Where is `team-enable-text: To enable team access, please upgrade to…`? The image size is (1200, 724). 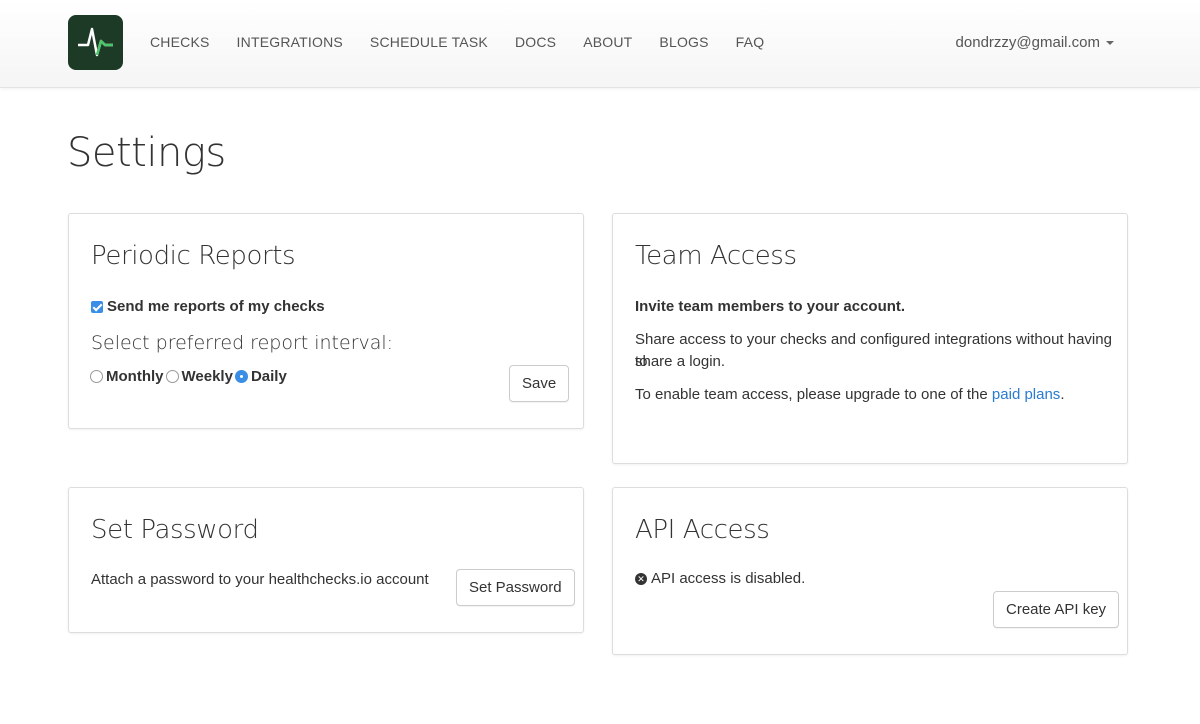 team-enable-text: To enable team access, please upgrade to… is located at coordinates (849, 395).